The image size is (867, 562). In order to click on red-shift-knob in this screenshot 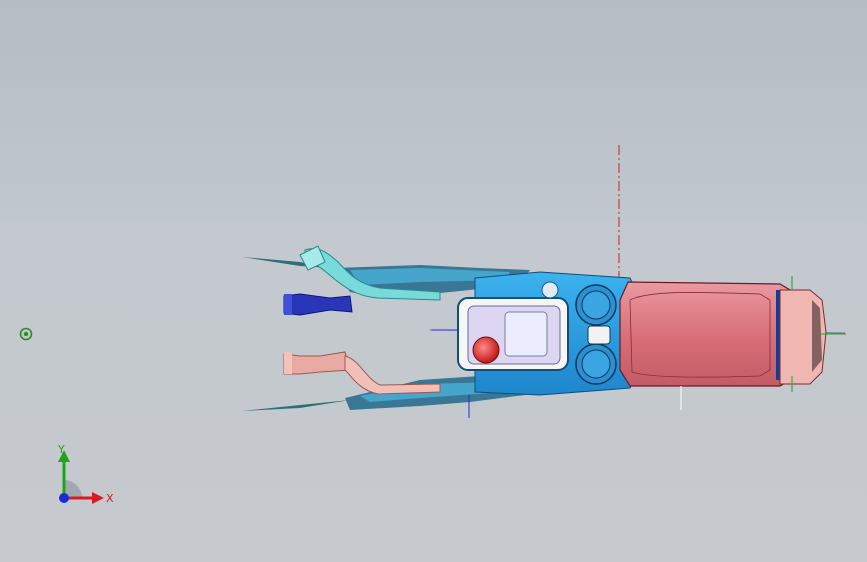, I will do `click(486, 350)`.